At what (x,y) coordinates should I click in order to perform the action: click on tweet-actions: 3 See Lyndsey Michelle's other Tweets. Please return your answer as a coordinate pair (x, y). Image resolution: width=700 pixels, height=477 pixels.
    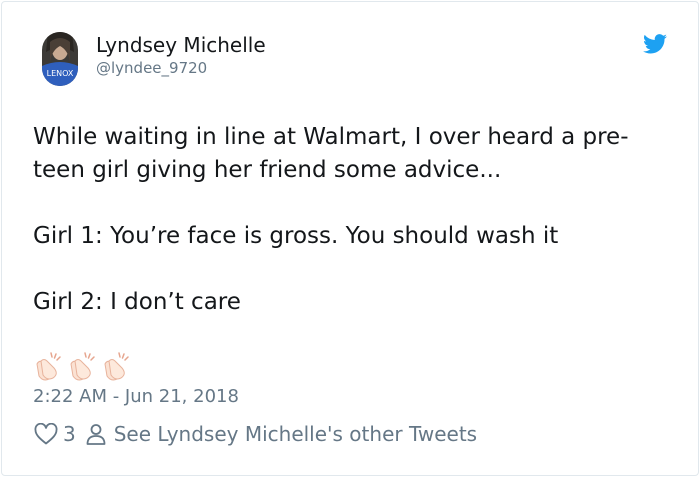
    Looking at the image, I should click on (255, 434).